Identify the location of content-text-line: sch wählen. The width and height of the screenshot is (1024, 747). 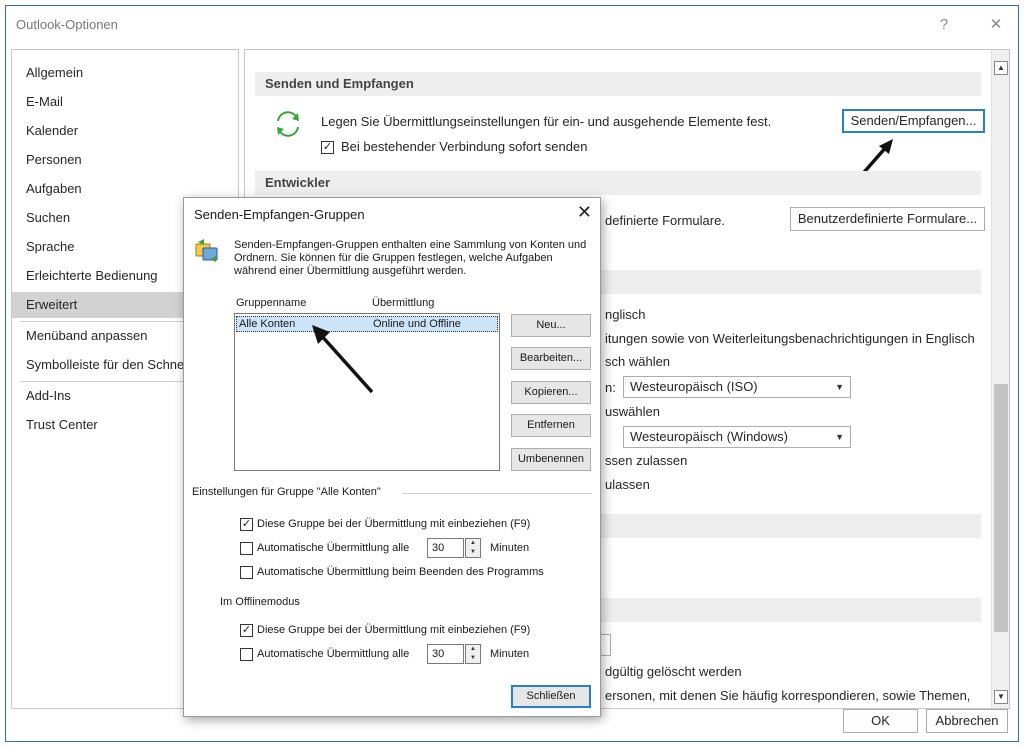
(638, 361).